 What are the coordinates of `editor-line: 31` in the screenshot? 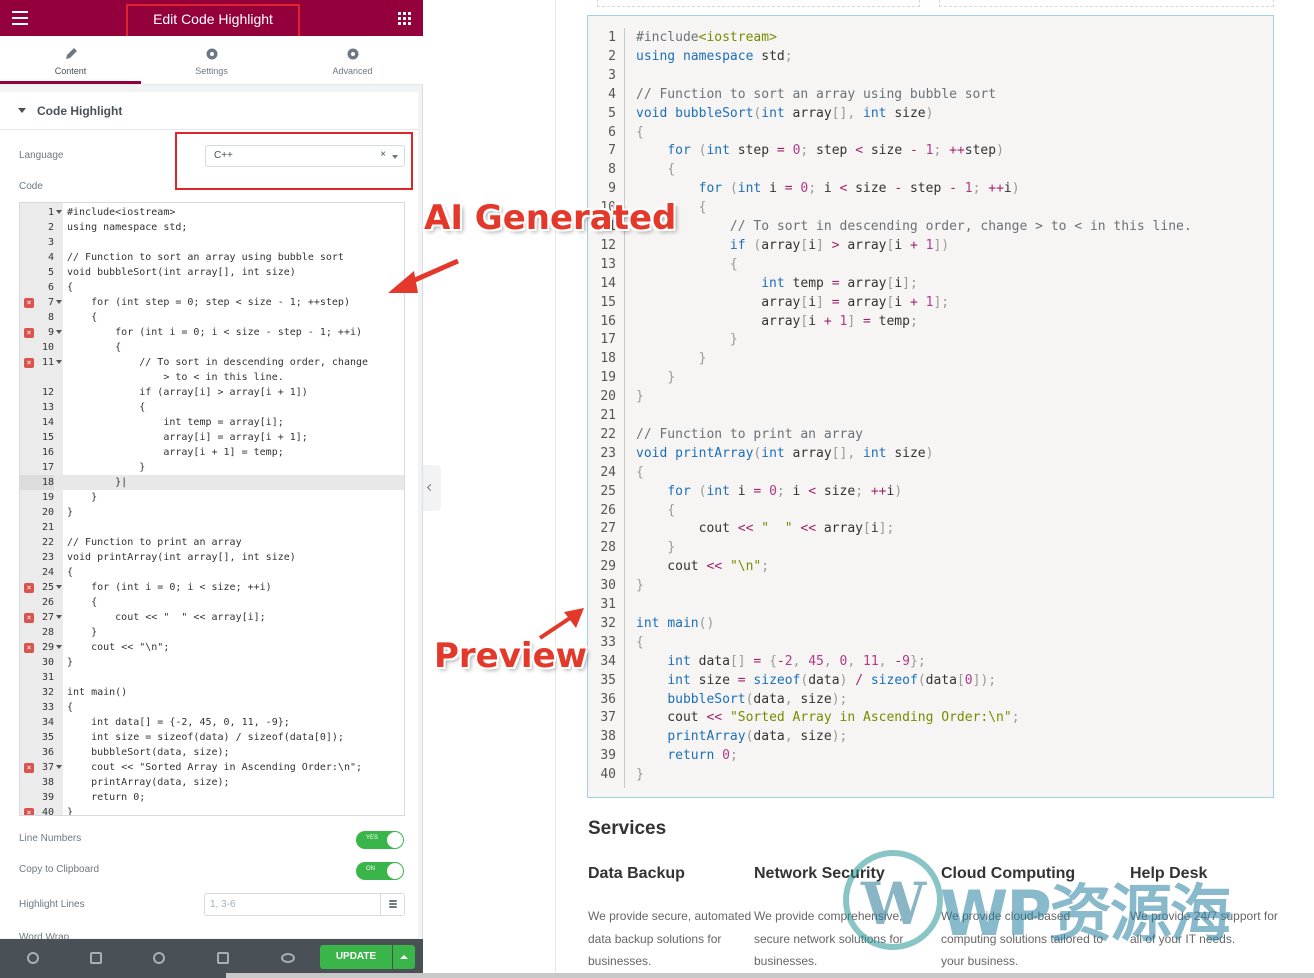 It's located at (212, 677).